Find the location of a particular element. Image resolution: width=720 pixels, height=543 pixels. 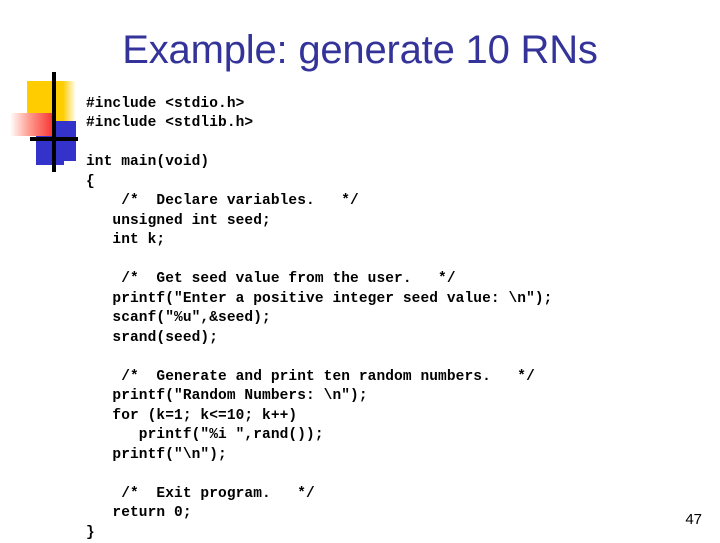

code-line: /* Exit program. */ is located at coordinates (319, 495).